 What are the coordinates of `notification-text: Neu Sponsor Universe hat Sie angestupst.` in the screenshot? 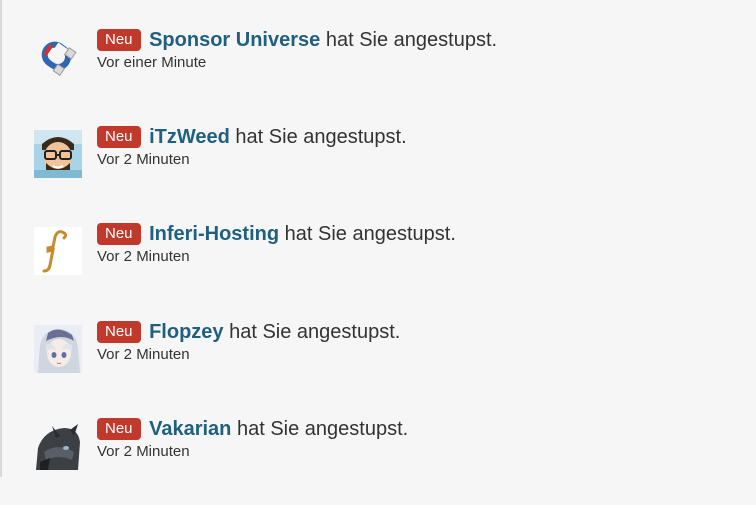 It's located at (297, 40).